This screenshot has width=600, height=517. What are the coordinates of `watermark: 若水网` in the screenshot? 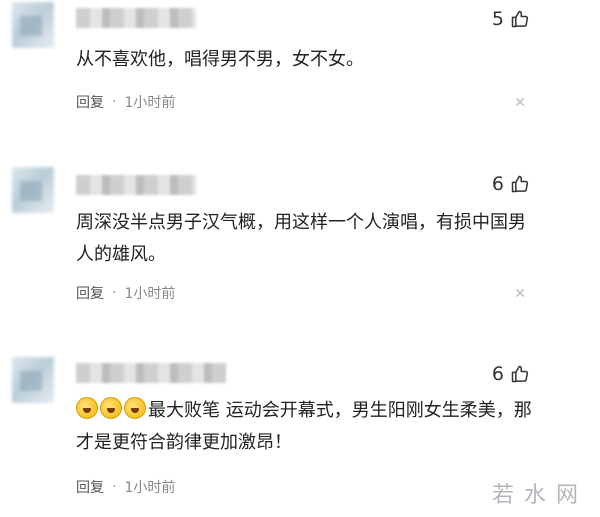 It's located at (539, 495).